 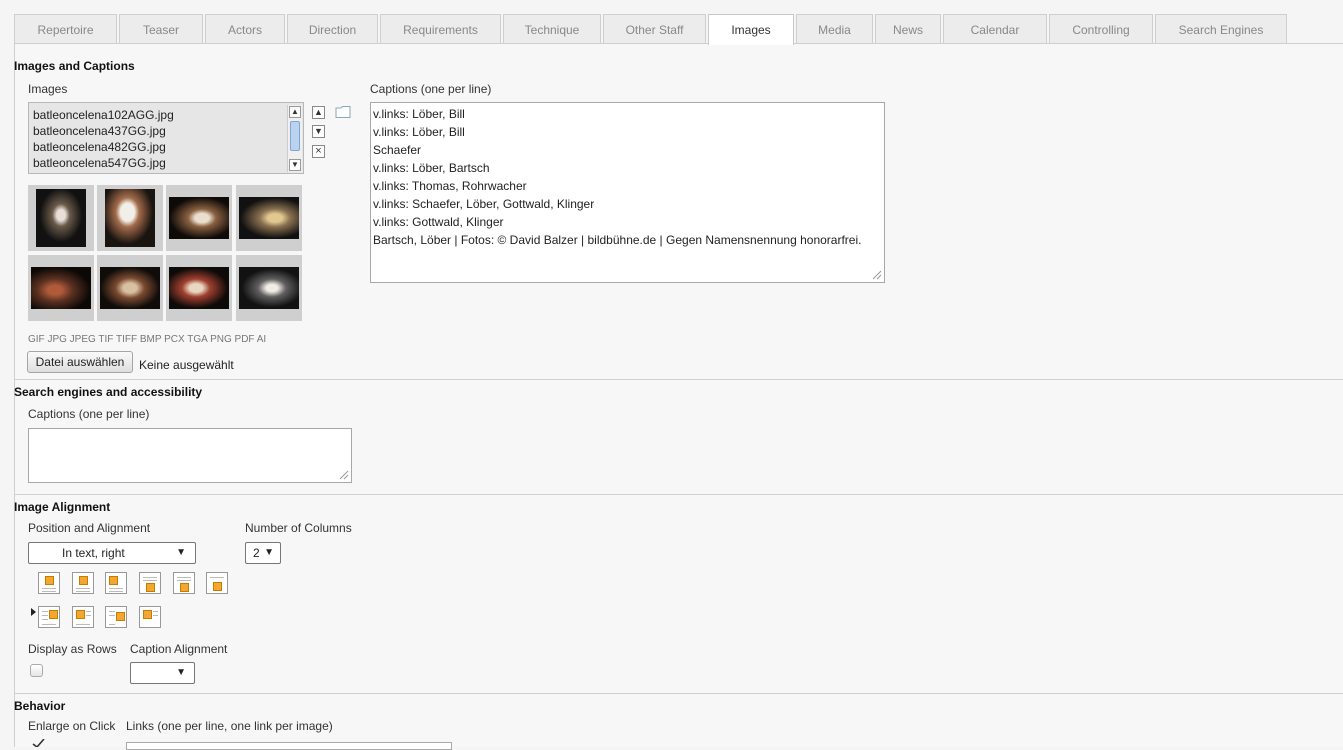 What do you see at coordinates (83, 583) in the screenshot?
I see `align-above-center-icon` at bounding box center [83, 583].